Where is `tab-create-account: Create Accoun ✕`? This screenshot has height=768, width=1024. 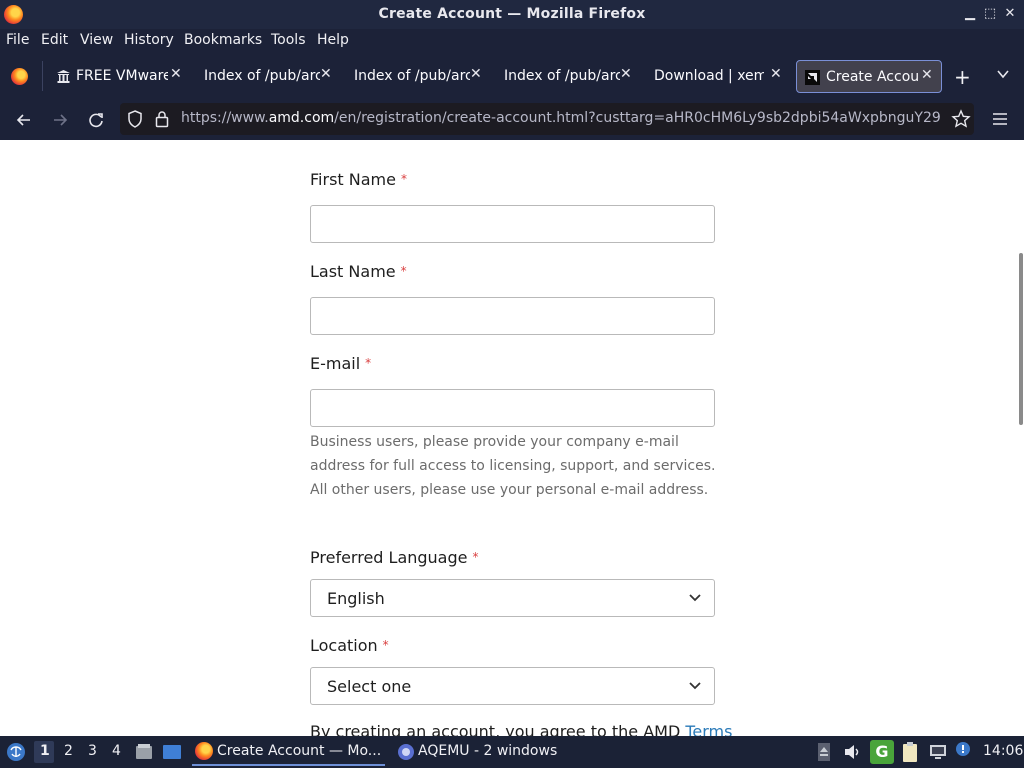
tab-create-account: Create Accoun ✕ is located at coordinates (869, 76).